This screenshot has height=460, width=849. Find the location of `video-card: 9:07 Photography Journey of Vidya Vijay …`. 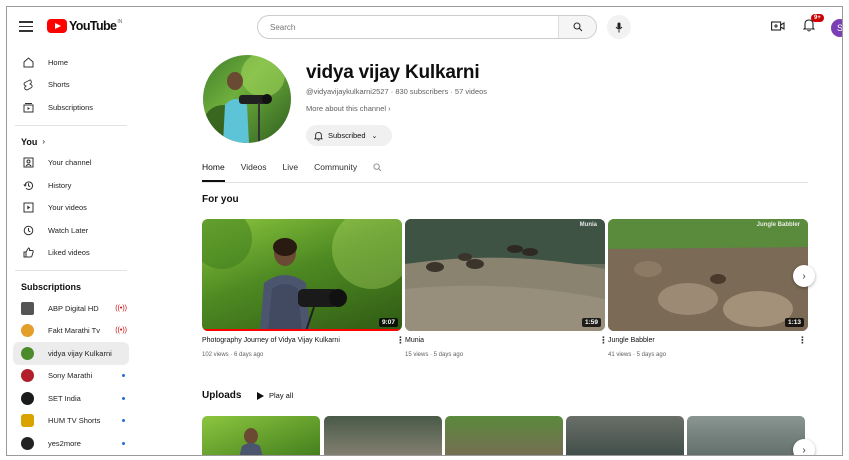

video-card: 9:07 Photography Journey of Vidya Vijay … is located at coordinates (303, 288).